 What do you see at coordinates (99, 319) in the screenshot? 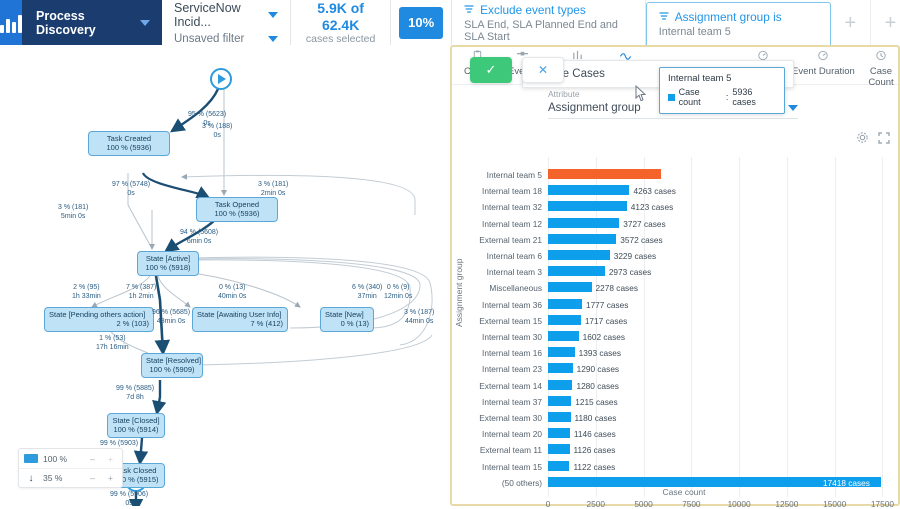
I see `process-node-state-pending-others-action: State [Pending others action] 2 % (103)` at bounding box center [99, 319].